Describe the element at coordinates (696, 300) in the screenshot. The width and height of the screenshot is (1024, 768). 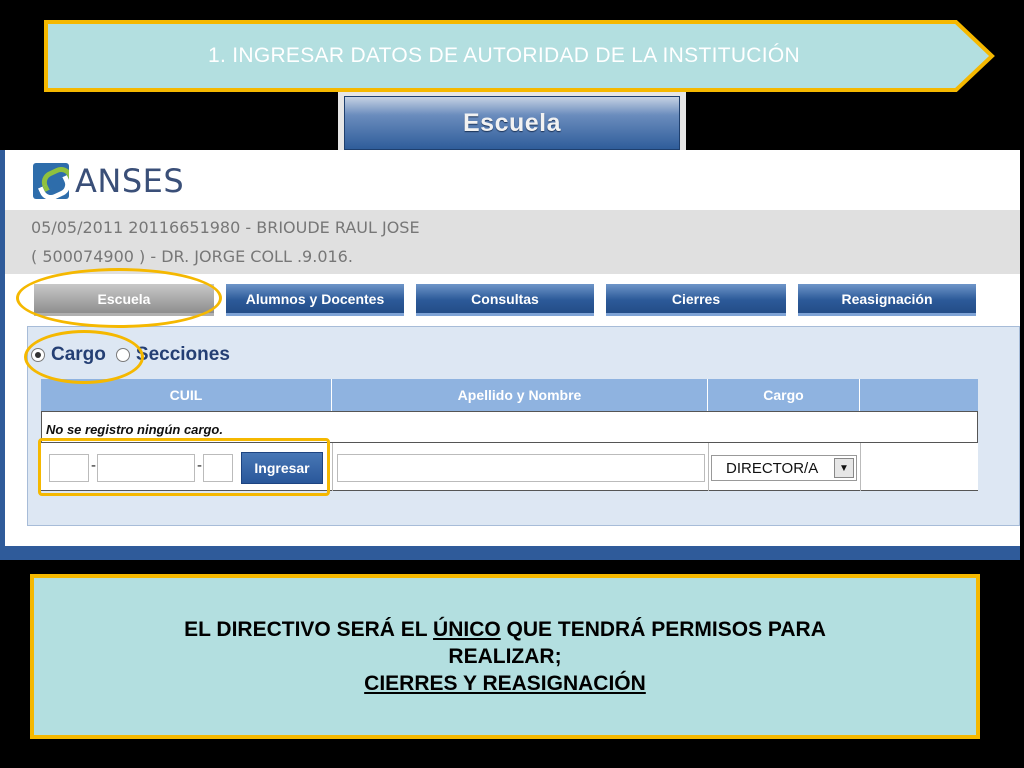
I see `tab-cierres: Cierres` at that location.